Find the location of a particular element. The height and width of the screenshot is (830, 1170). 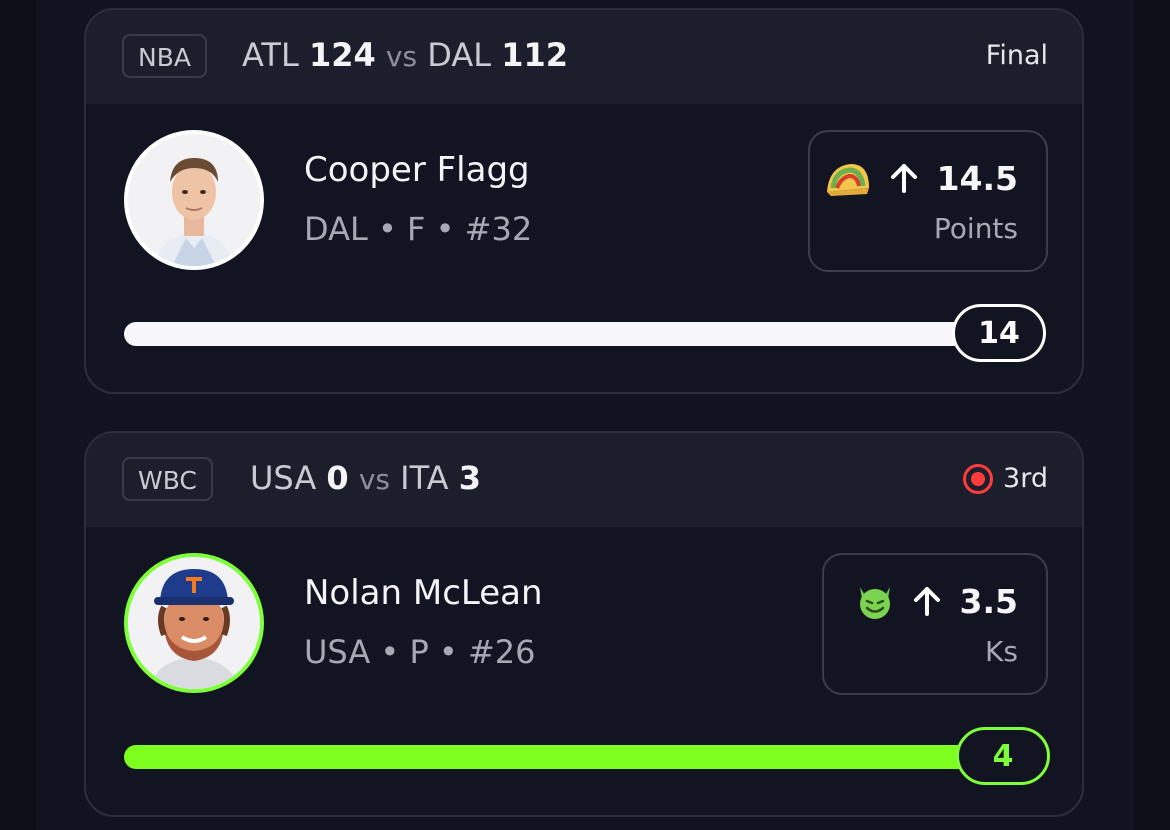

home-team: ATL is located at coordinates (270, 55).